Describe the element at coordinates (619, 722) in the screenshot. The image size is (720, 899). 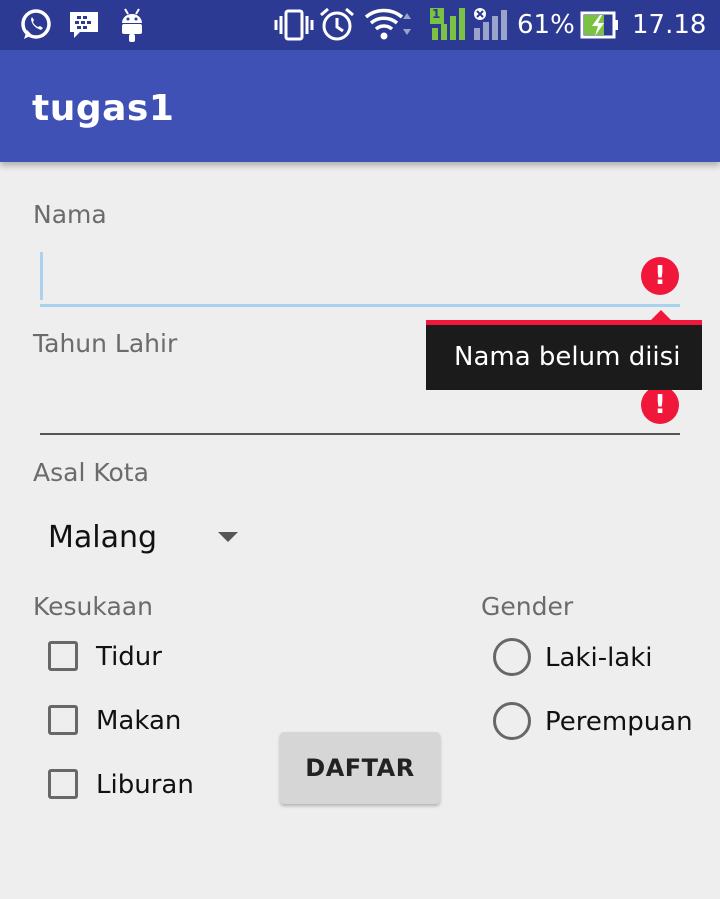
I see `radio-perempuan-label: Perempuan` at that location.